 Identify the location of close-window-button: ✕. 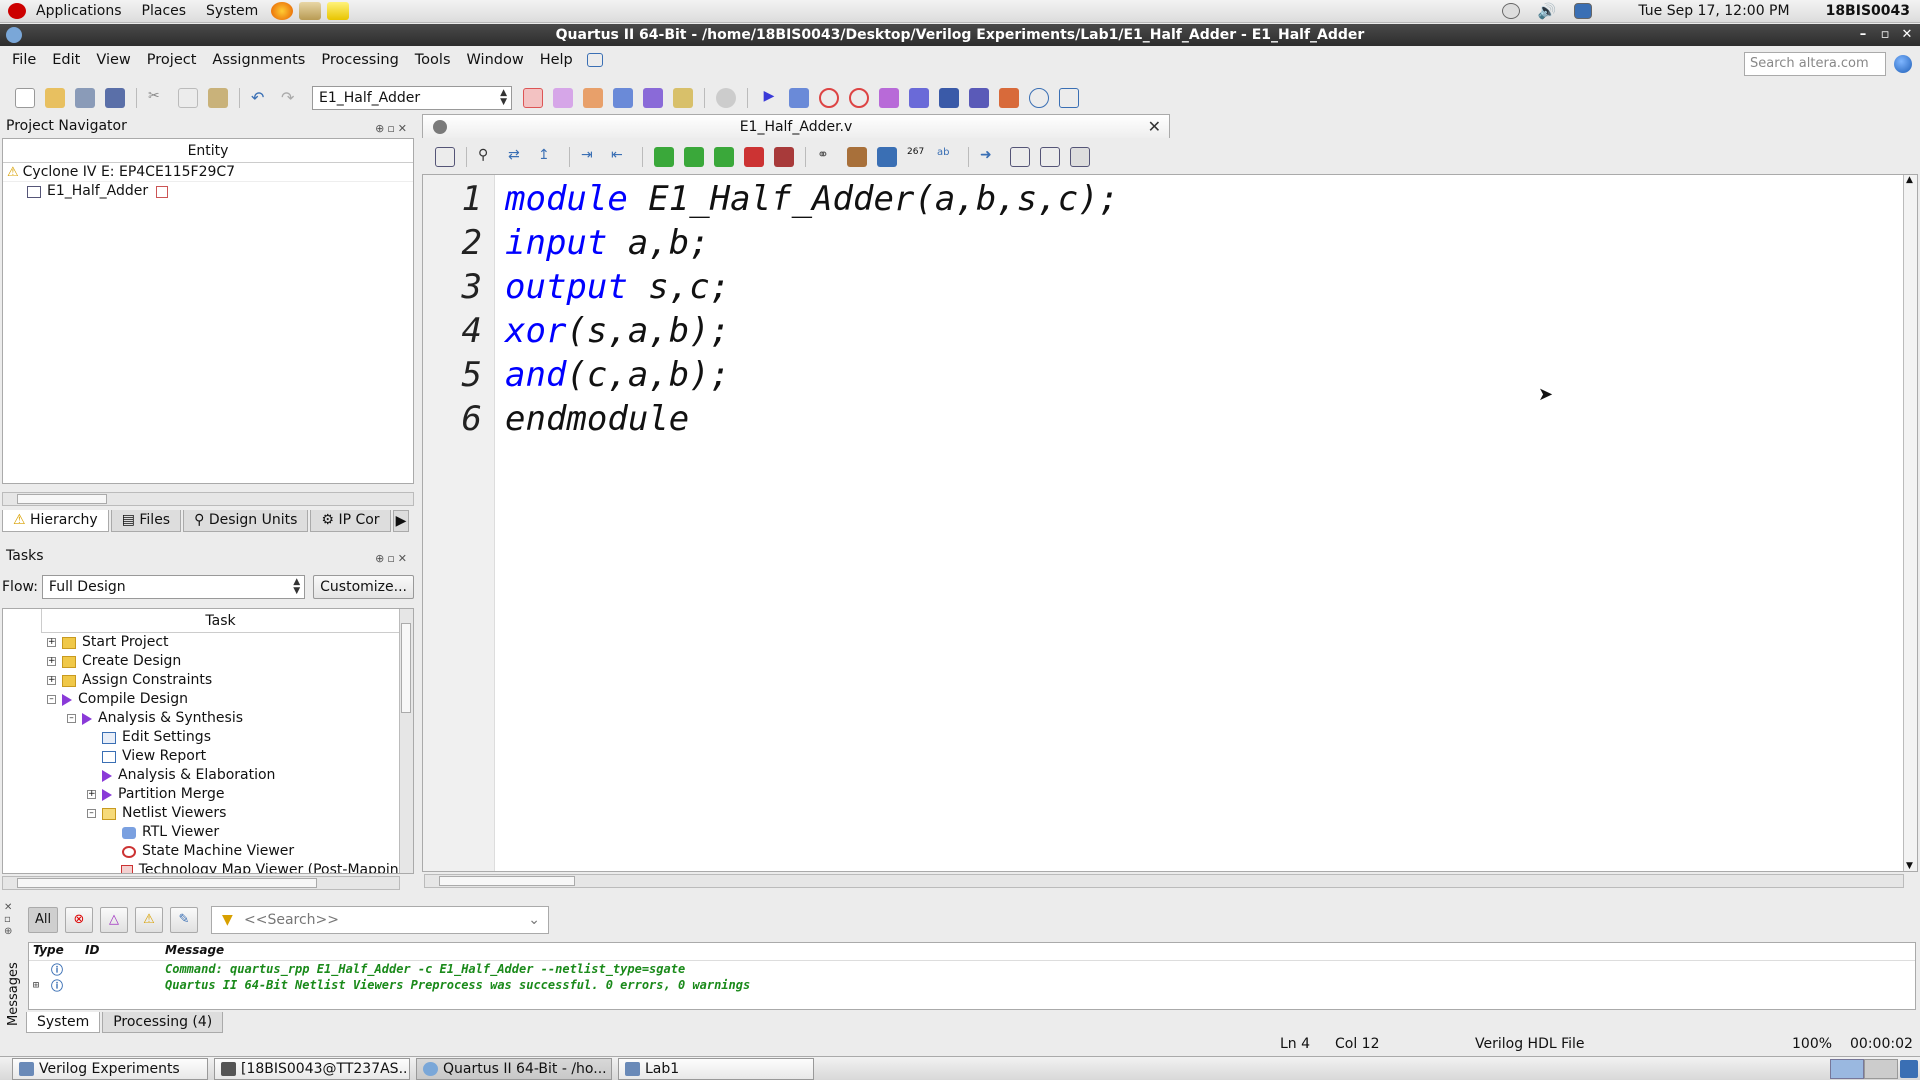
(1907, 35).